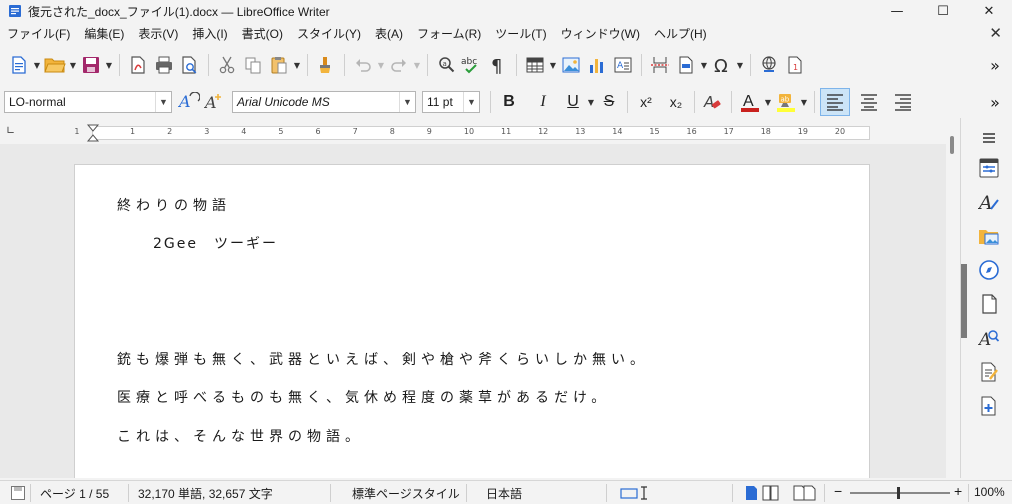  What do you see at coordinates (835, 102) in the screenshot?
I see `align-left-button` at bounding box center [835, 102].